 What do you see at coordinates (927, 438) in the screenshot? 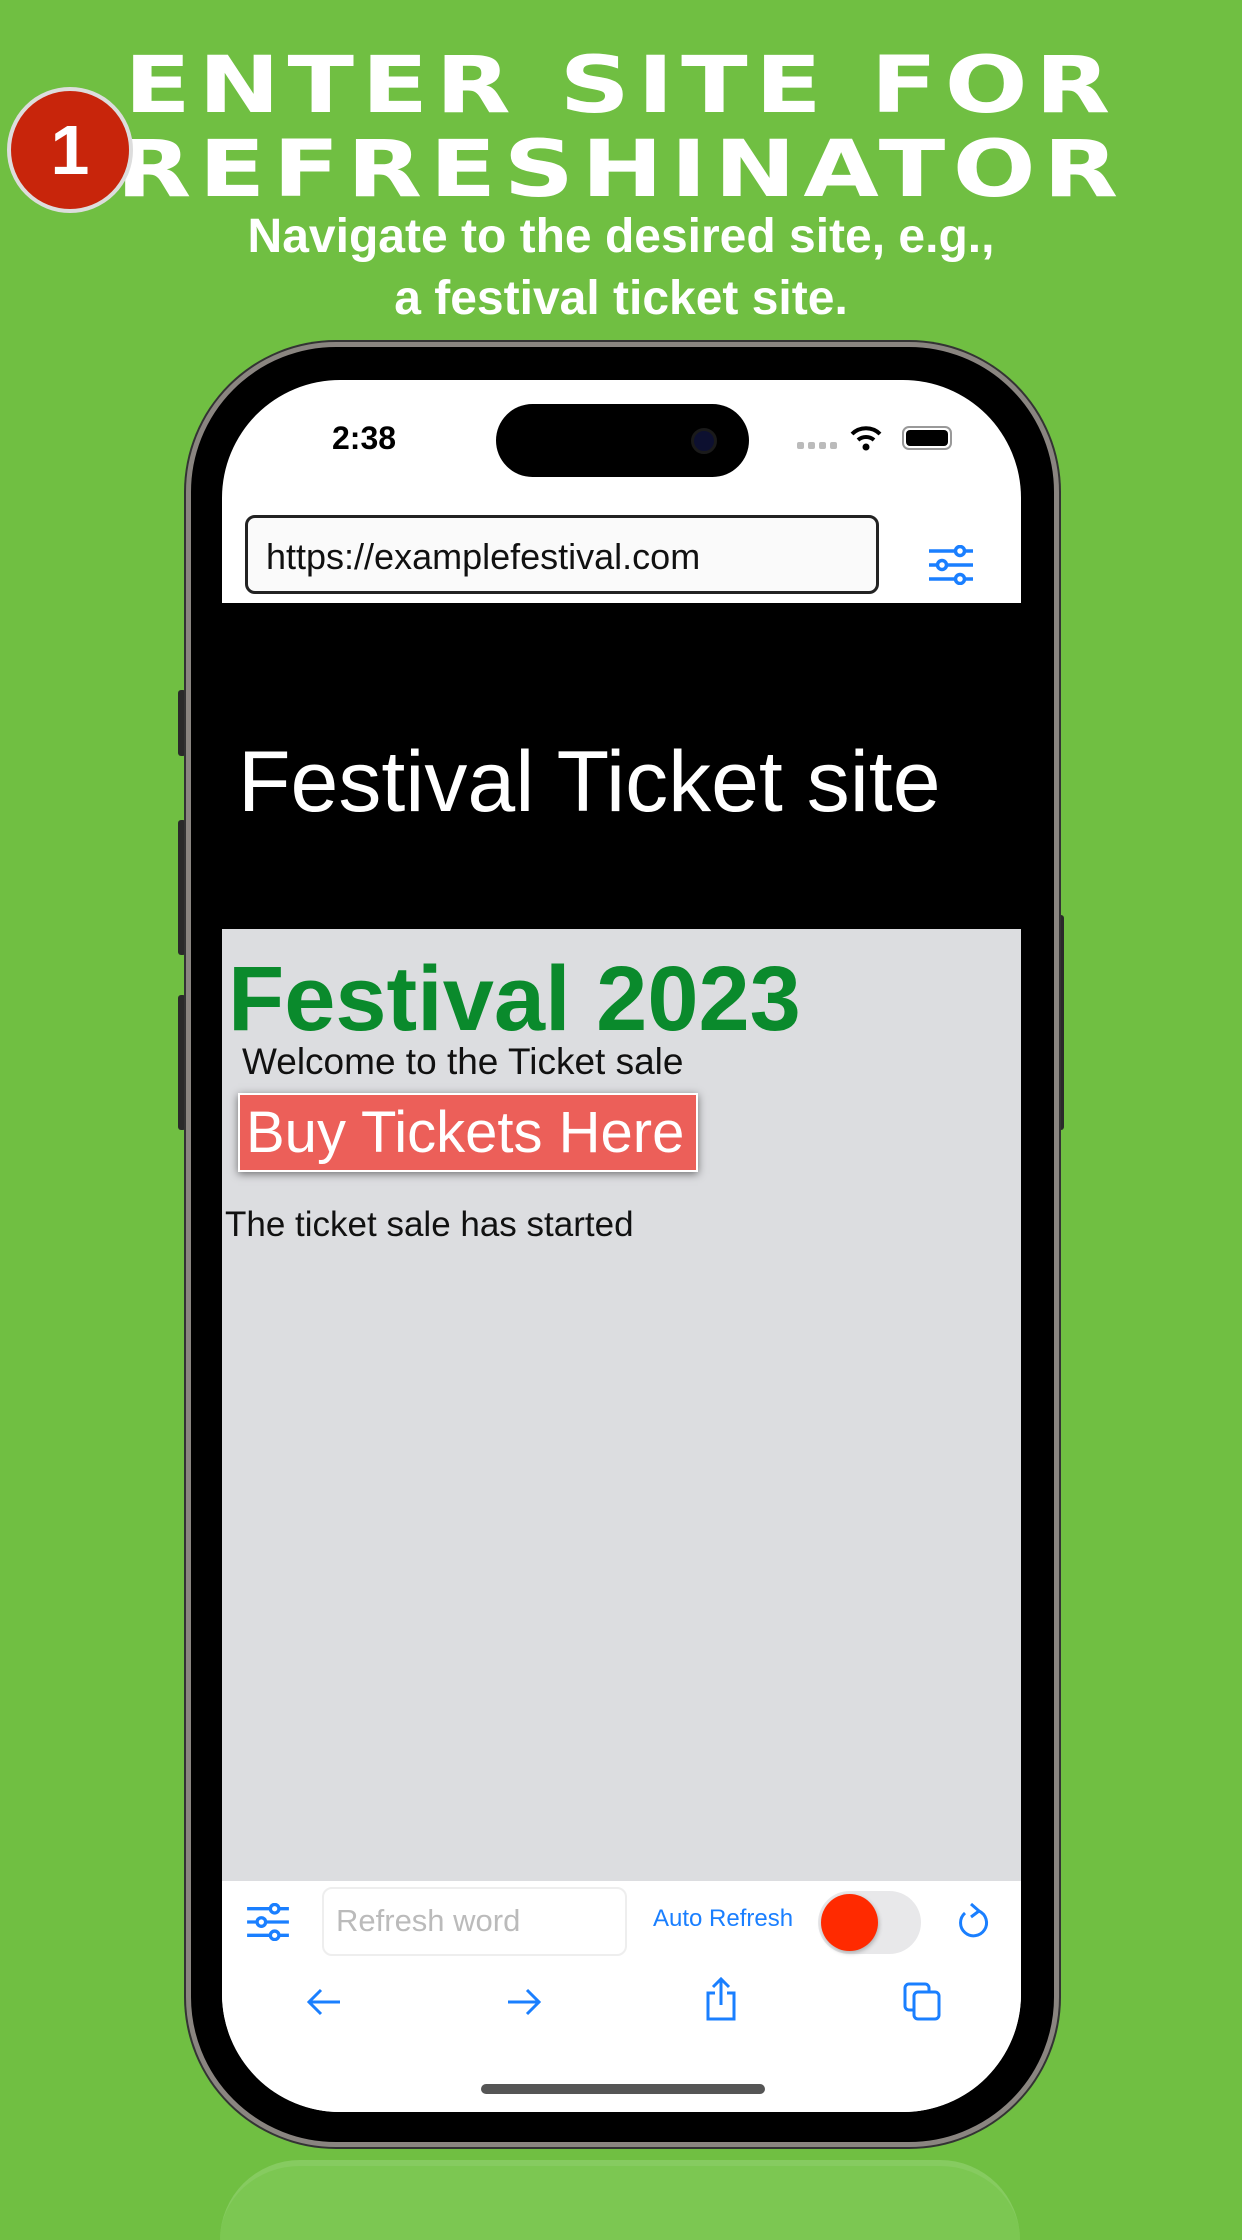
I see `battery-icon` at bounding box center [927, 438].